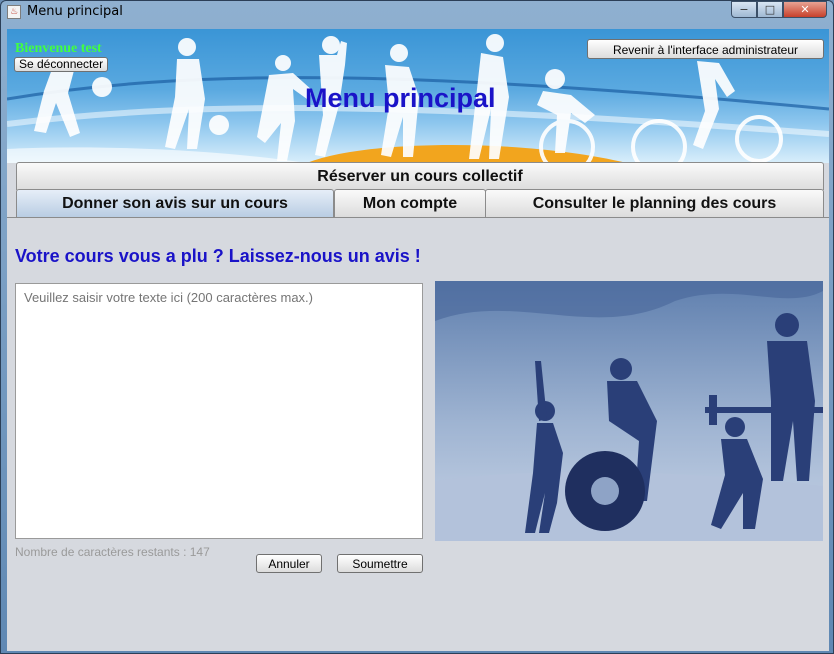  I want to click on tab-divider, so click(418, 217).